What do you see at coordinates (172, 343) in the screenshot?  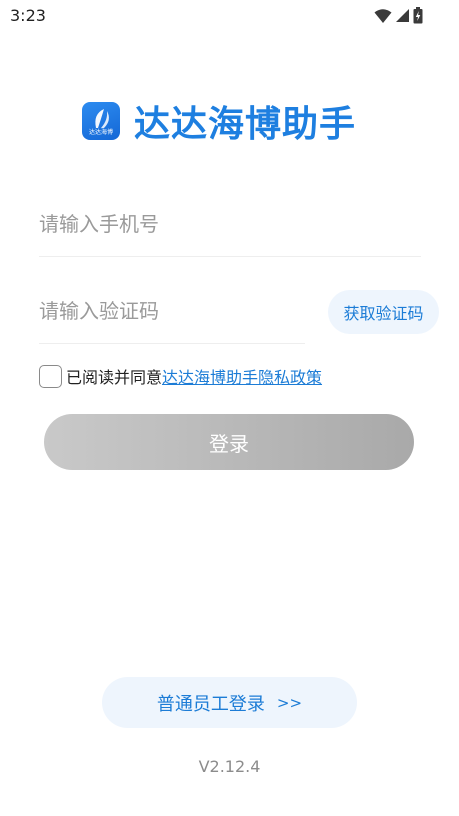 I see `code-divider` at bounding box center [172, 343].